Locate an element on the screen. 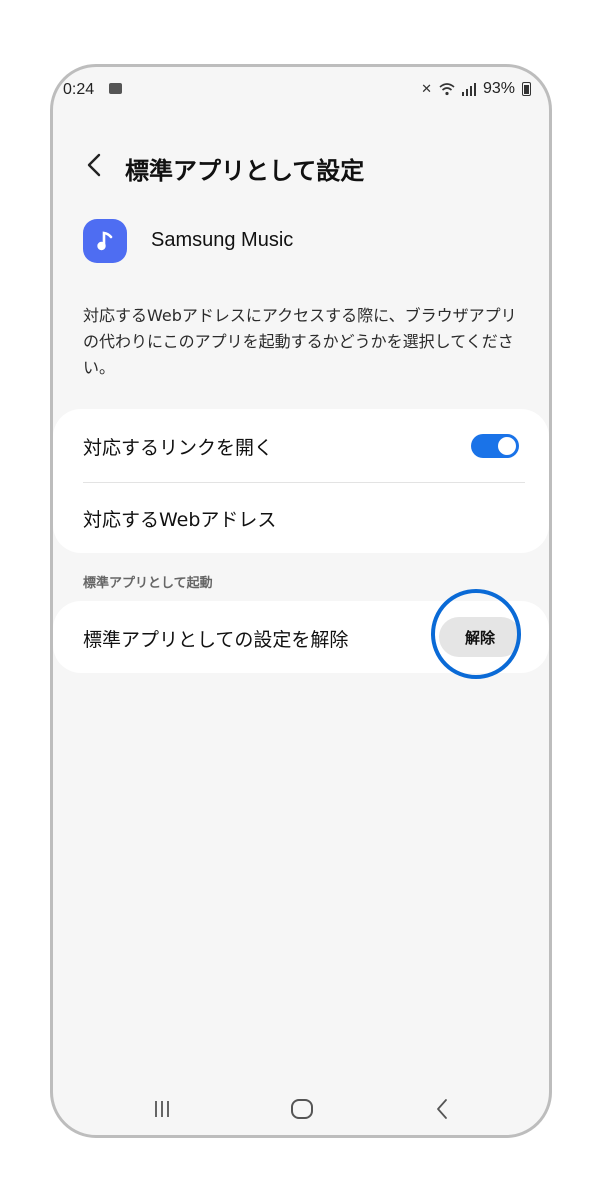  battery-icon is located at coordinates (526, 89).